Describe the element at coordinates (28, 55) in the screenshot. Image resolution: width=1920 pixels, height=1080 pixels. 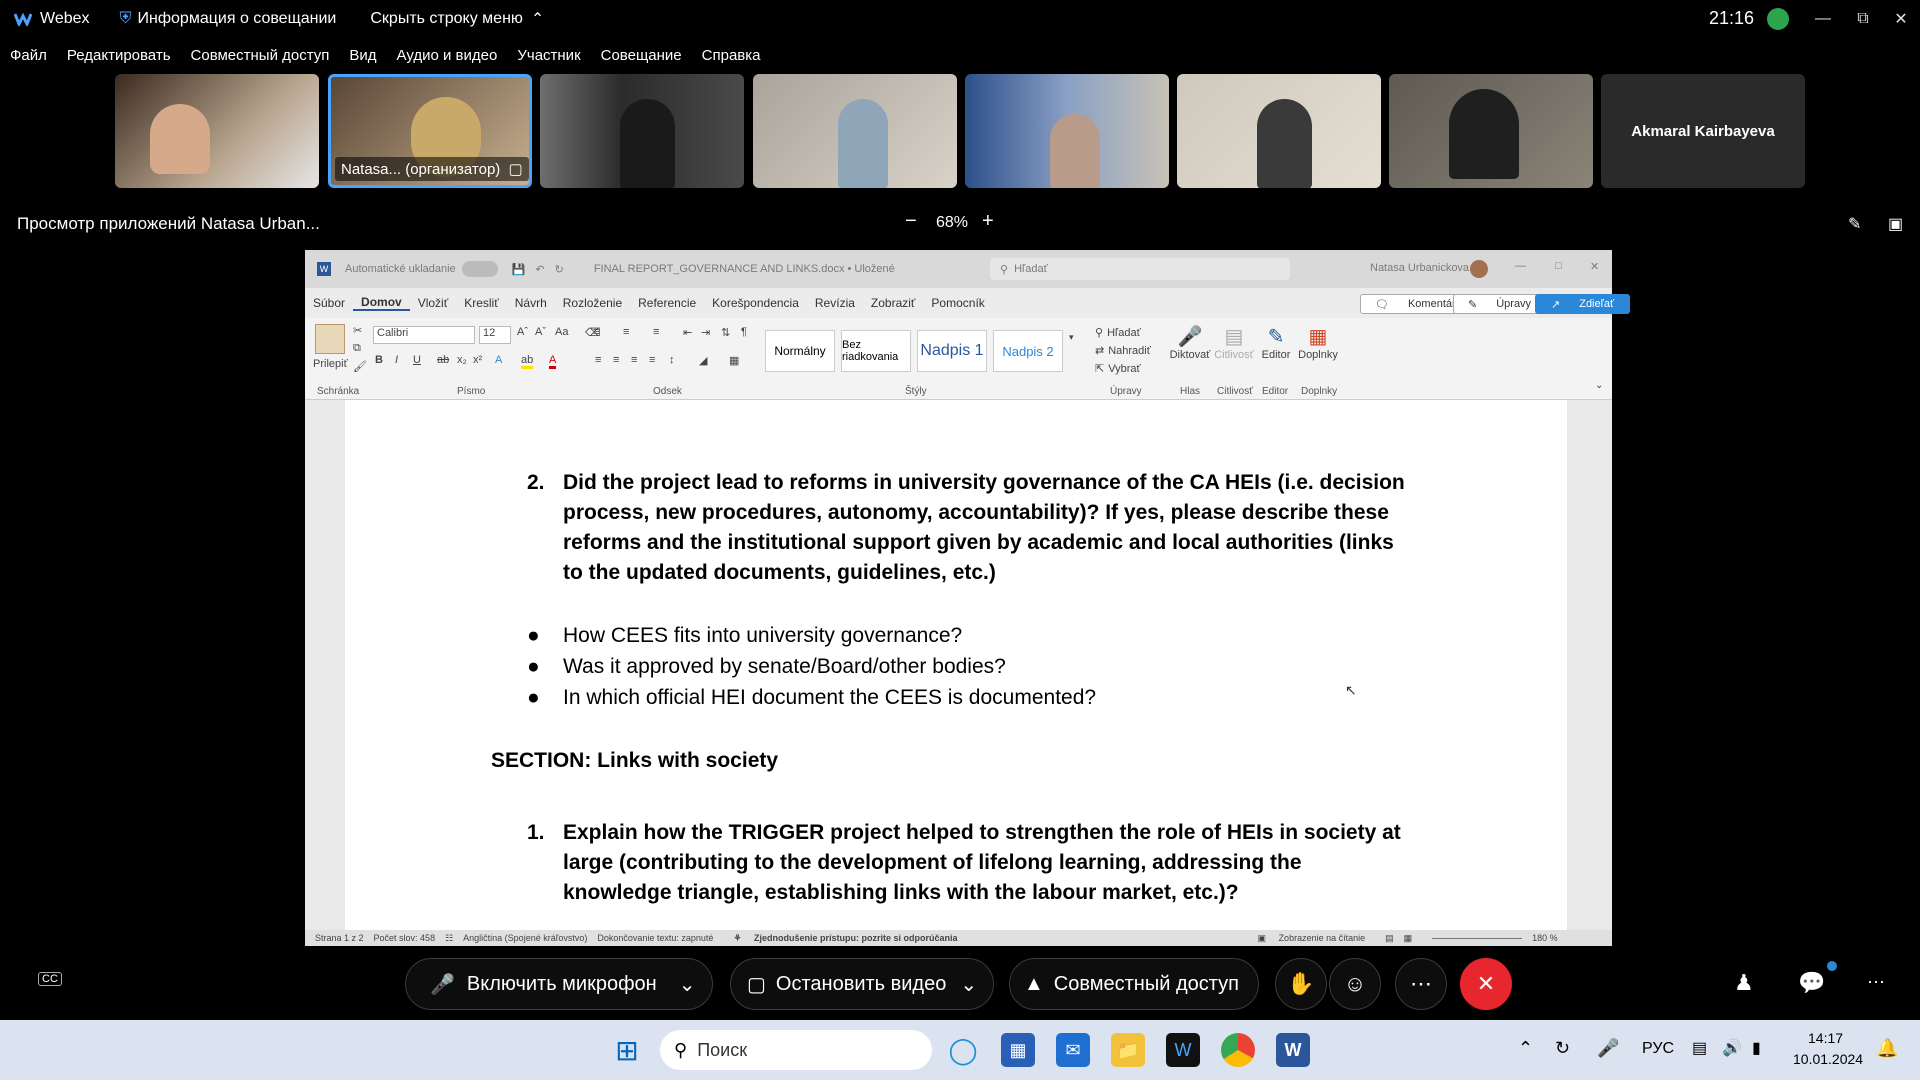
I see `menu-file: Файл` at that location.